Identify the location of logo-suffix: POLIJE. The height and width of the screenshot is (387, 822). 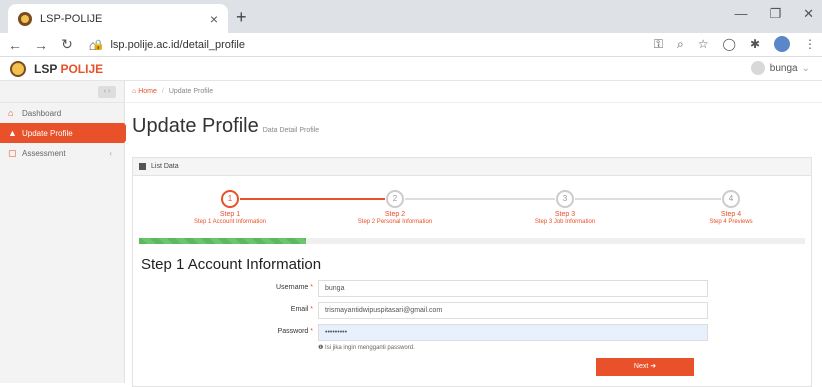
(82, 68).